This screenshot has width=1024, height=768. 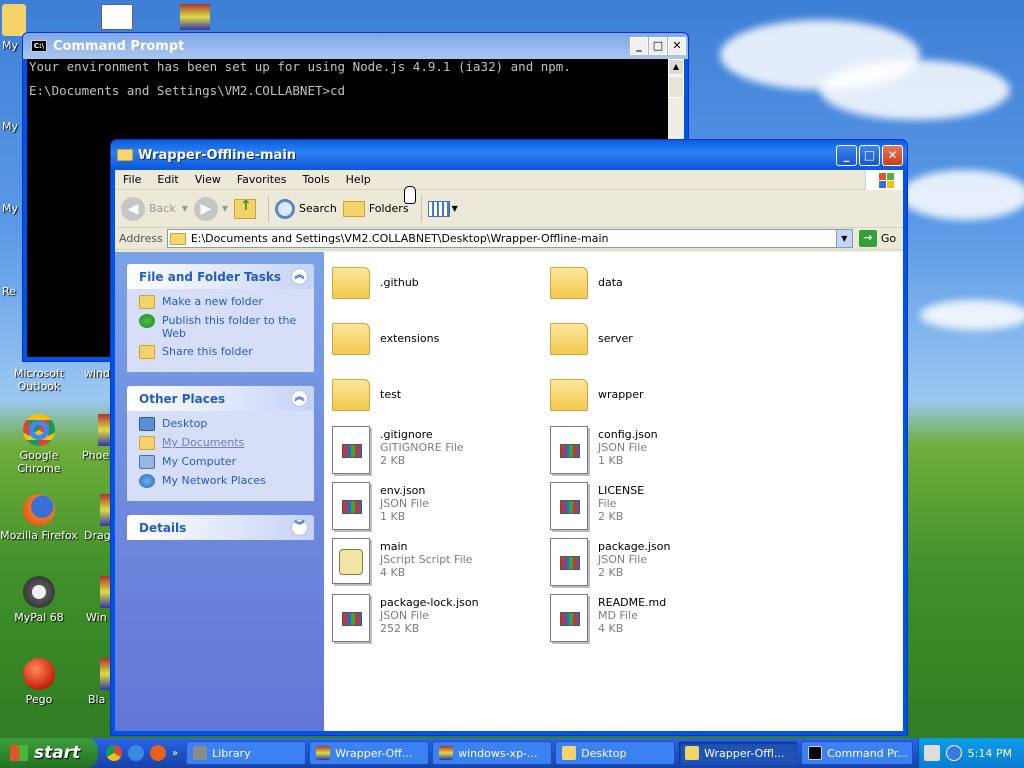 What do you see at coordinates (98, 600) in the screenshot?
I see `desktop-icon-win: Win` at bounding box center [98, 600].